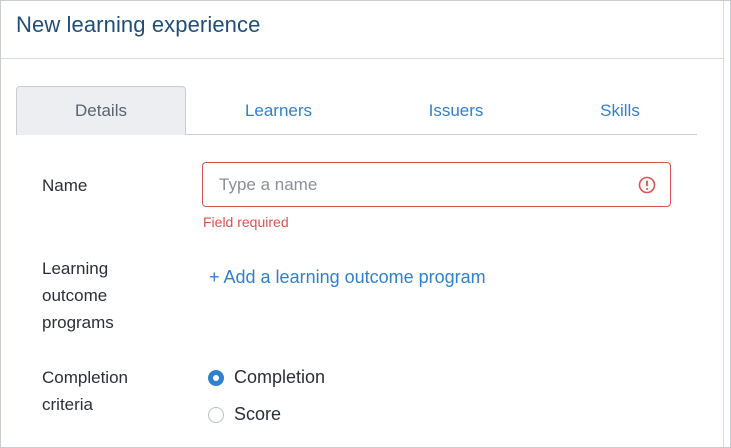  I want to click on dialog-title: New learning experience, so click(138, 24).